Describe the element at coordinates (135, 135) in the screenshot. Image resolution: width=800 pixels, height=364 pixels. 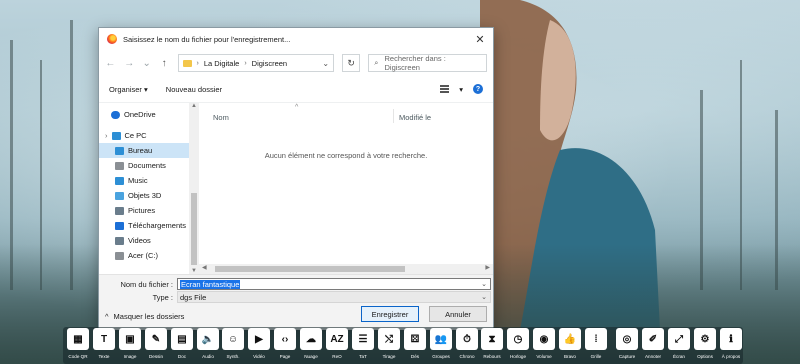
I see `sidebar-item-label: Ce PC` at that location.